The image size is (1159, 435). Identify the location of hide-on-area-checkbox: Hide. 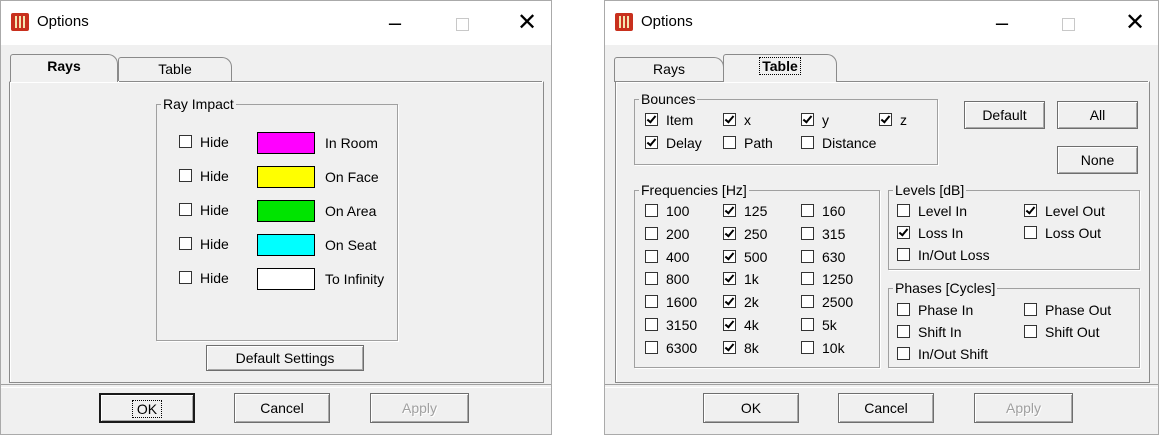
(204, 211).